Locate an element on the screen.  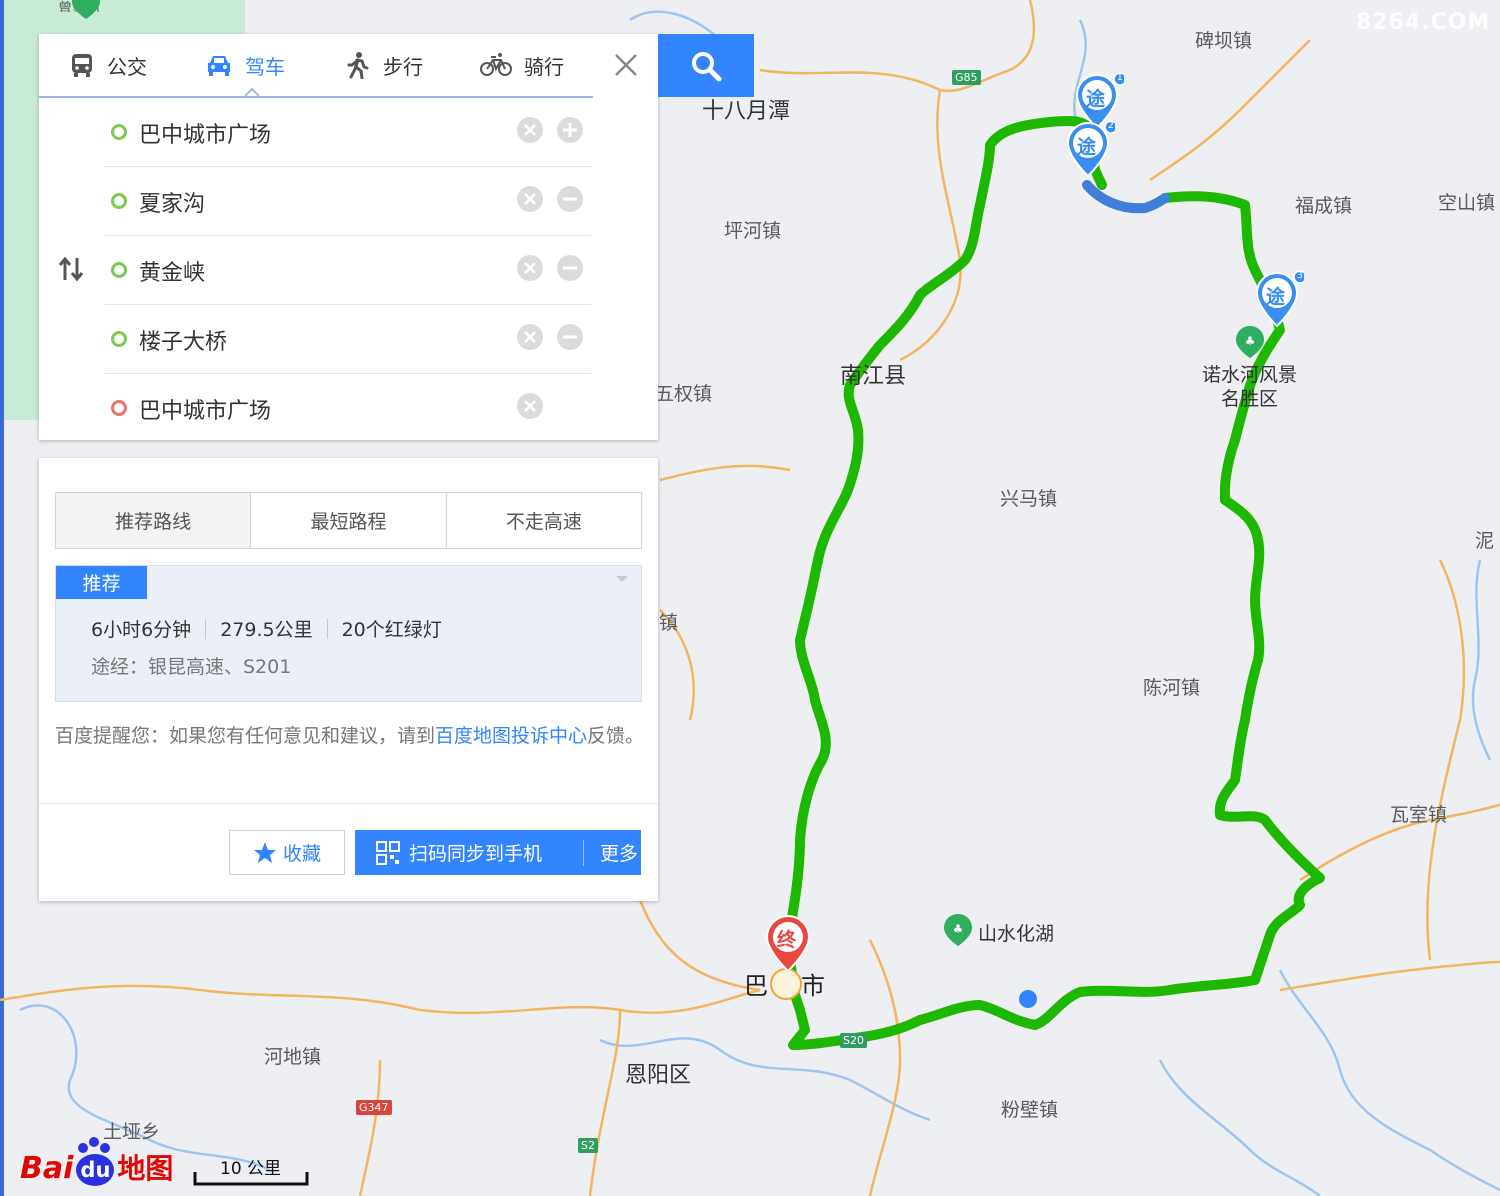
plan-duration: 6小时6分钟 is located at coordinates (141, 630).